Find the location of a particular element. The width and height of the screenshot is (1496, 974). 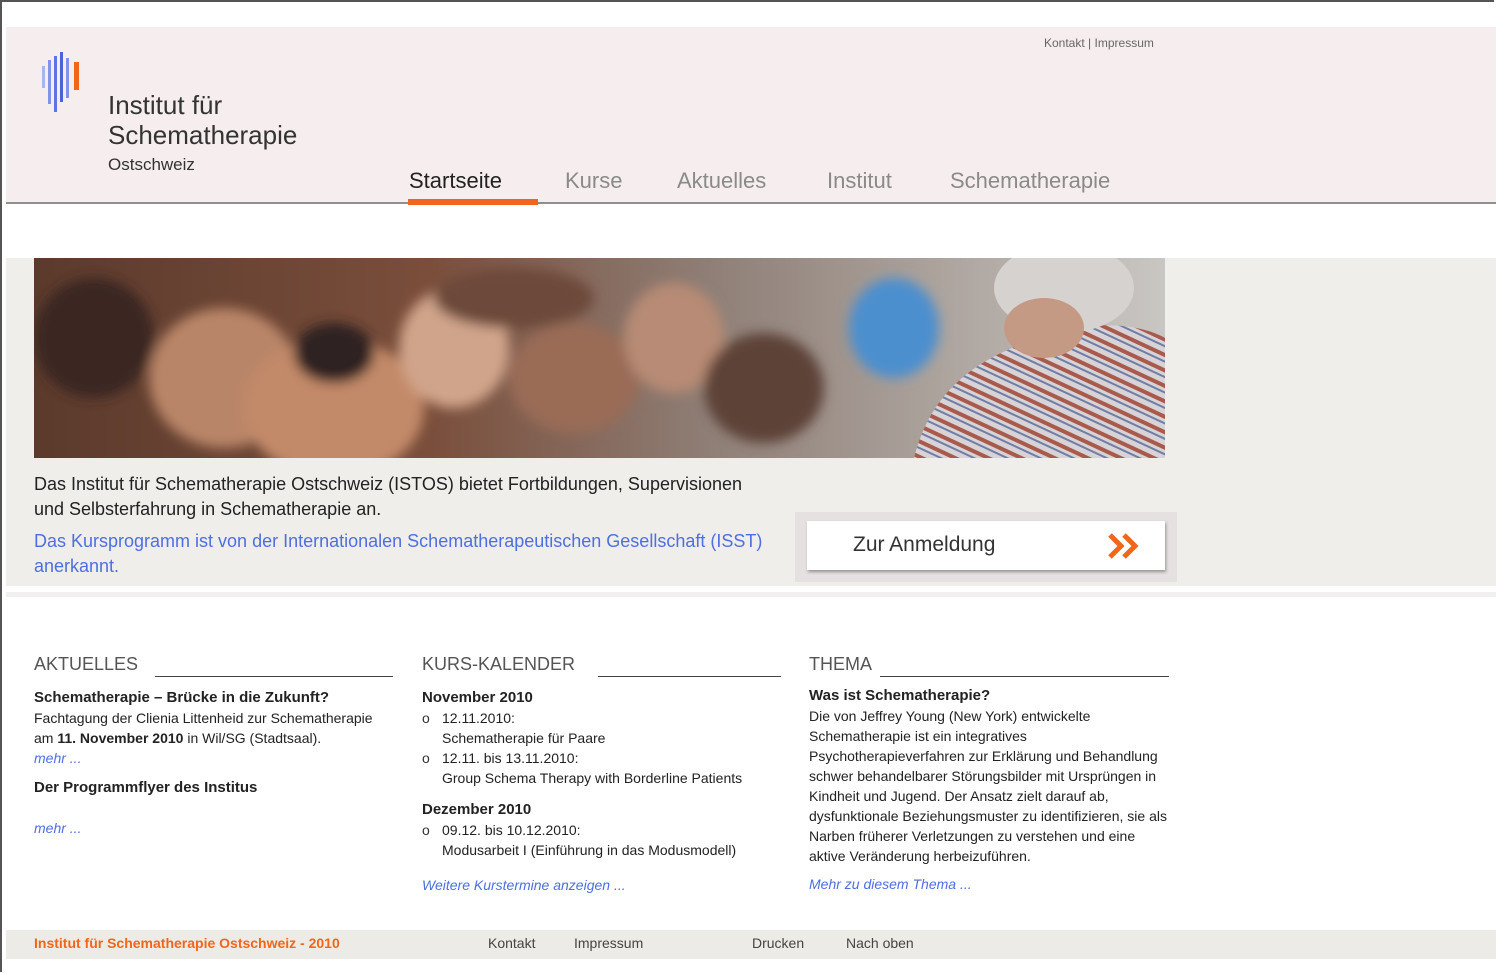

registration-button: Zur Anmeldung is located at coordinates (986, 545).